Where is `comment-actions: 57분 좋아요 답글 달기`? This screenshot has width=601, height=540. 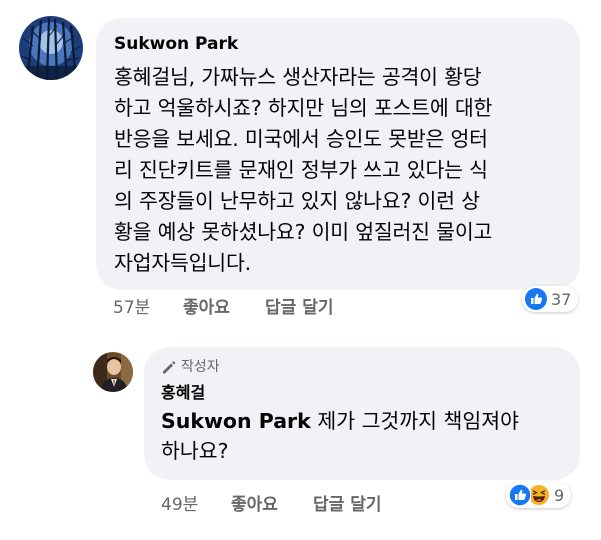 comment-actions: 57분 좋아요 답글 달기 is located at coordinates (223, 305).